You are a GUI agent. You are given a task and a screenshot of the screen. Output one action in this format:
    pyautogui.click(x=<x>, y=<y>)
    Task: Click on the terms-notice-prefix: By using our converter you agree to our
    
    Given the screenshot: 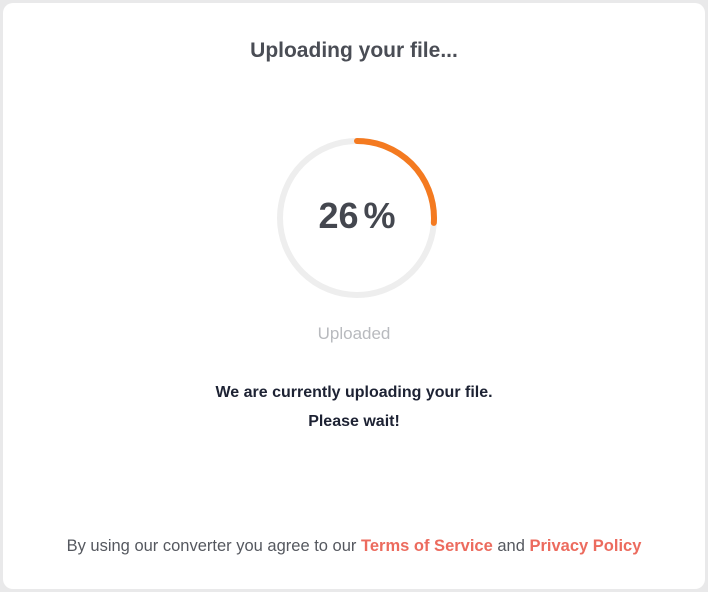 What is the action you would take?
    pyautogui.click(x=211, y=546)
    